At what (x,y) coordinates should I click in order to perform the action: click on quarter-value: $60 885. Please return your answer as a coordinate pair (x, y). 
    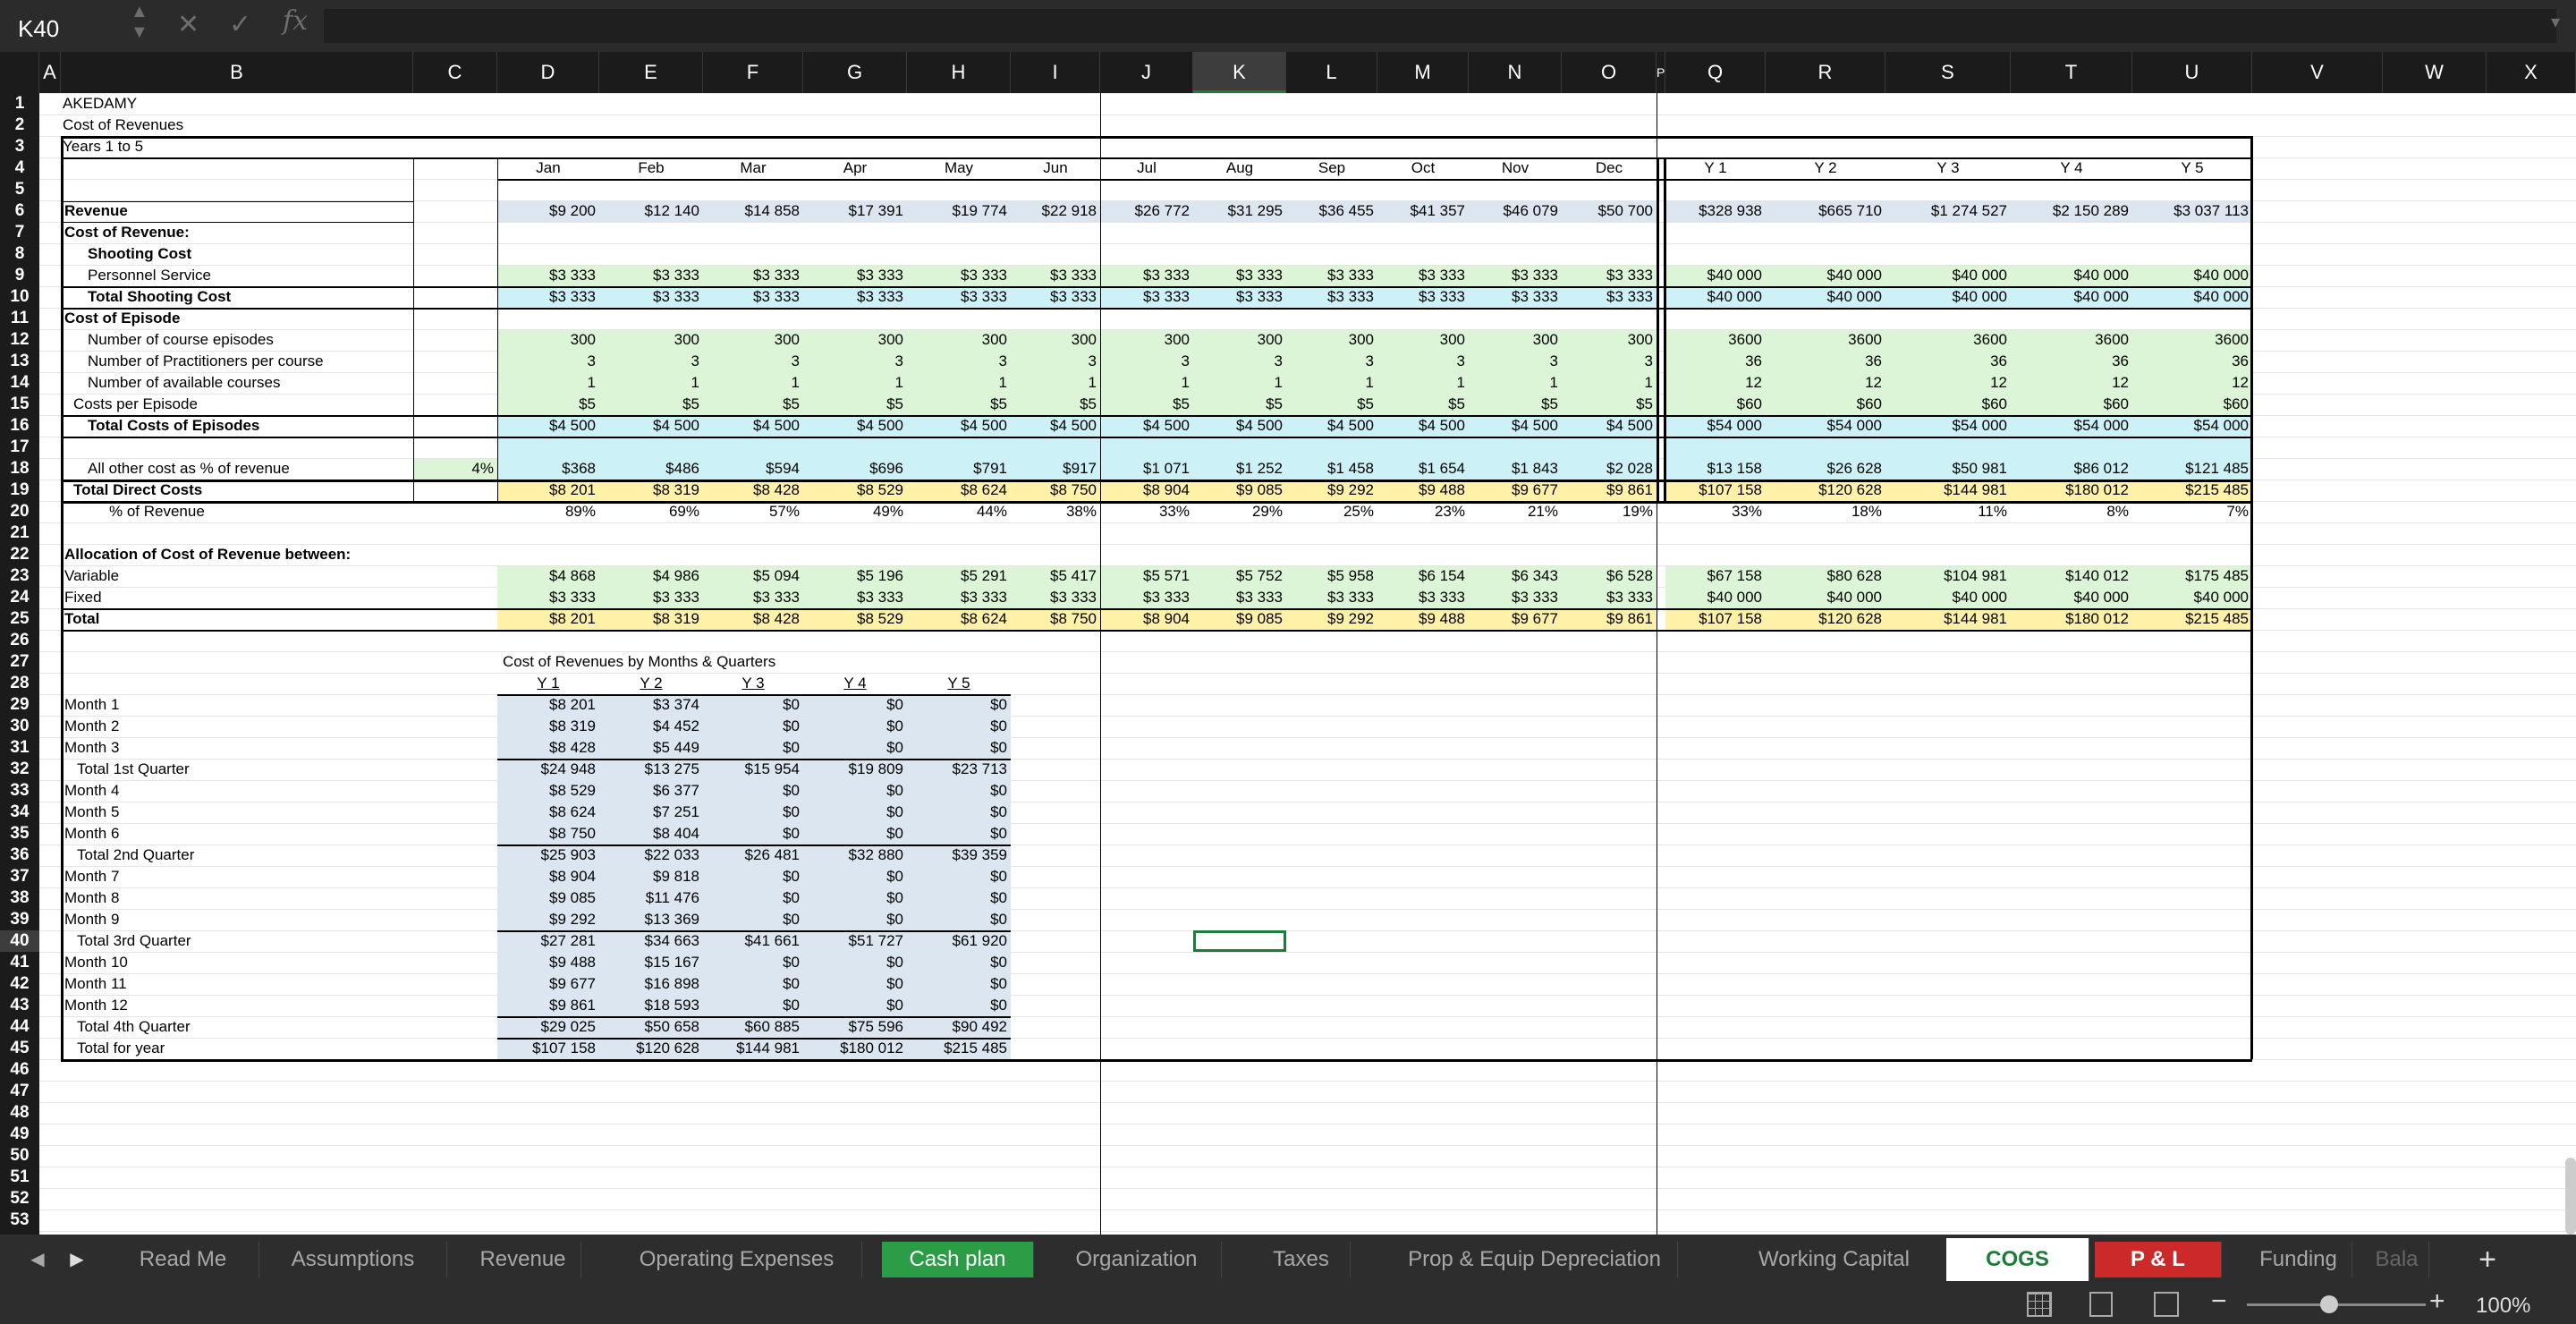
    Looking at the image, I should click on (751, 1027).